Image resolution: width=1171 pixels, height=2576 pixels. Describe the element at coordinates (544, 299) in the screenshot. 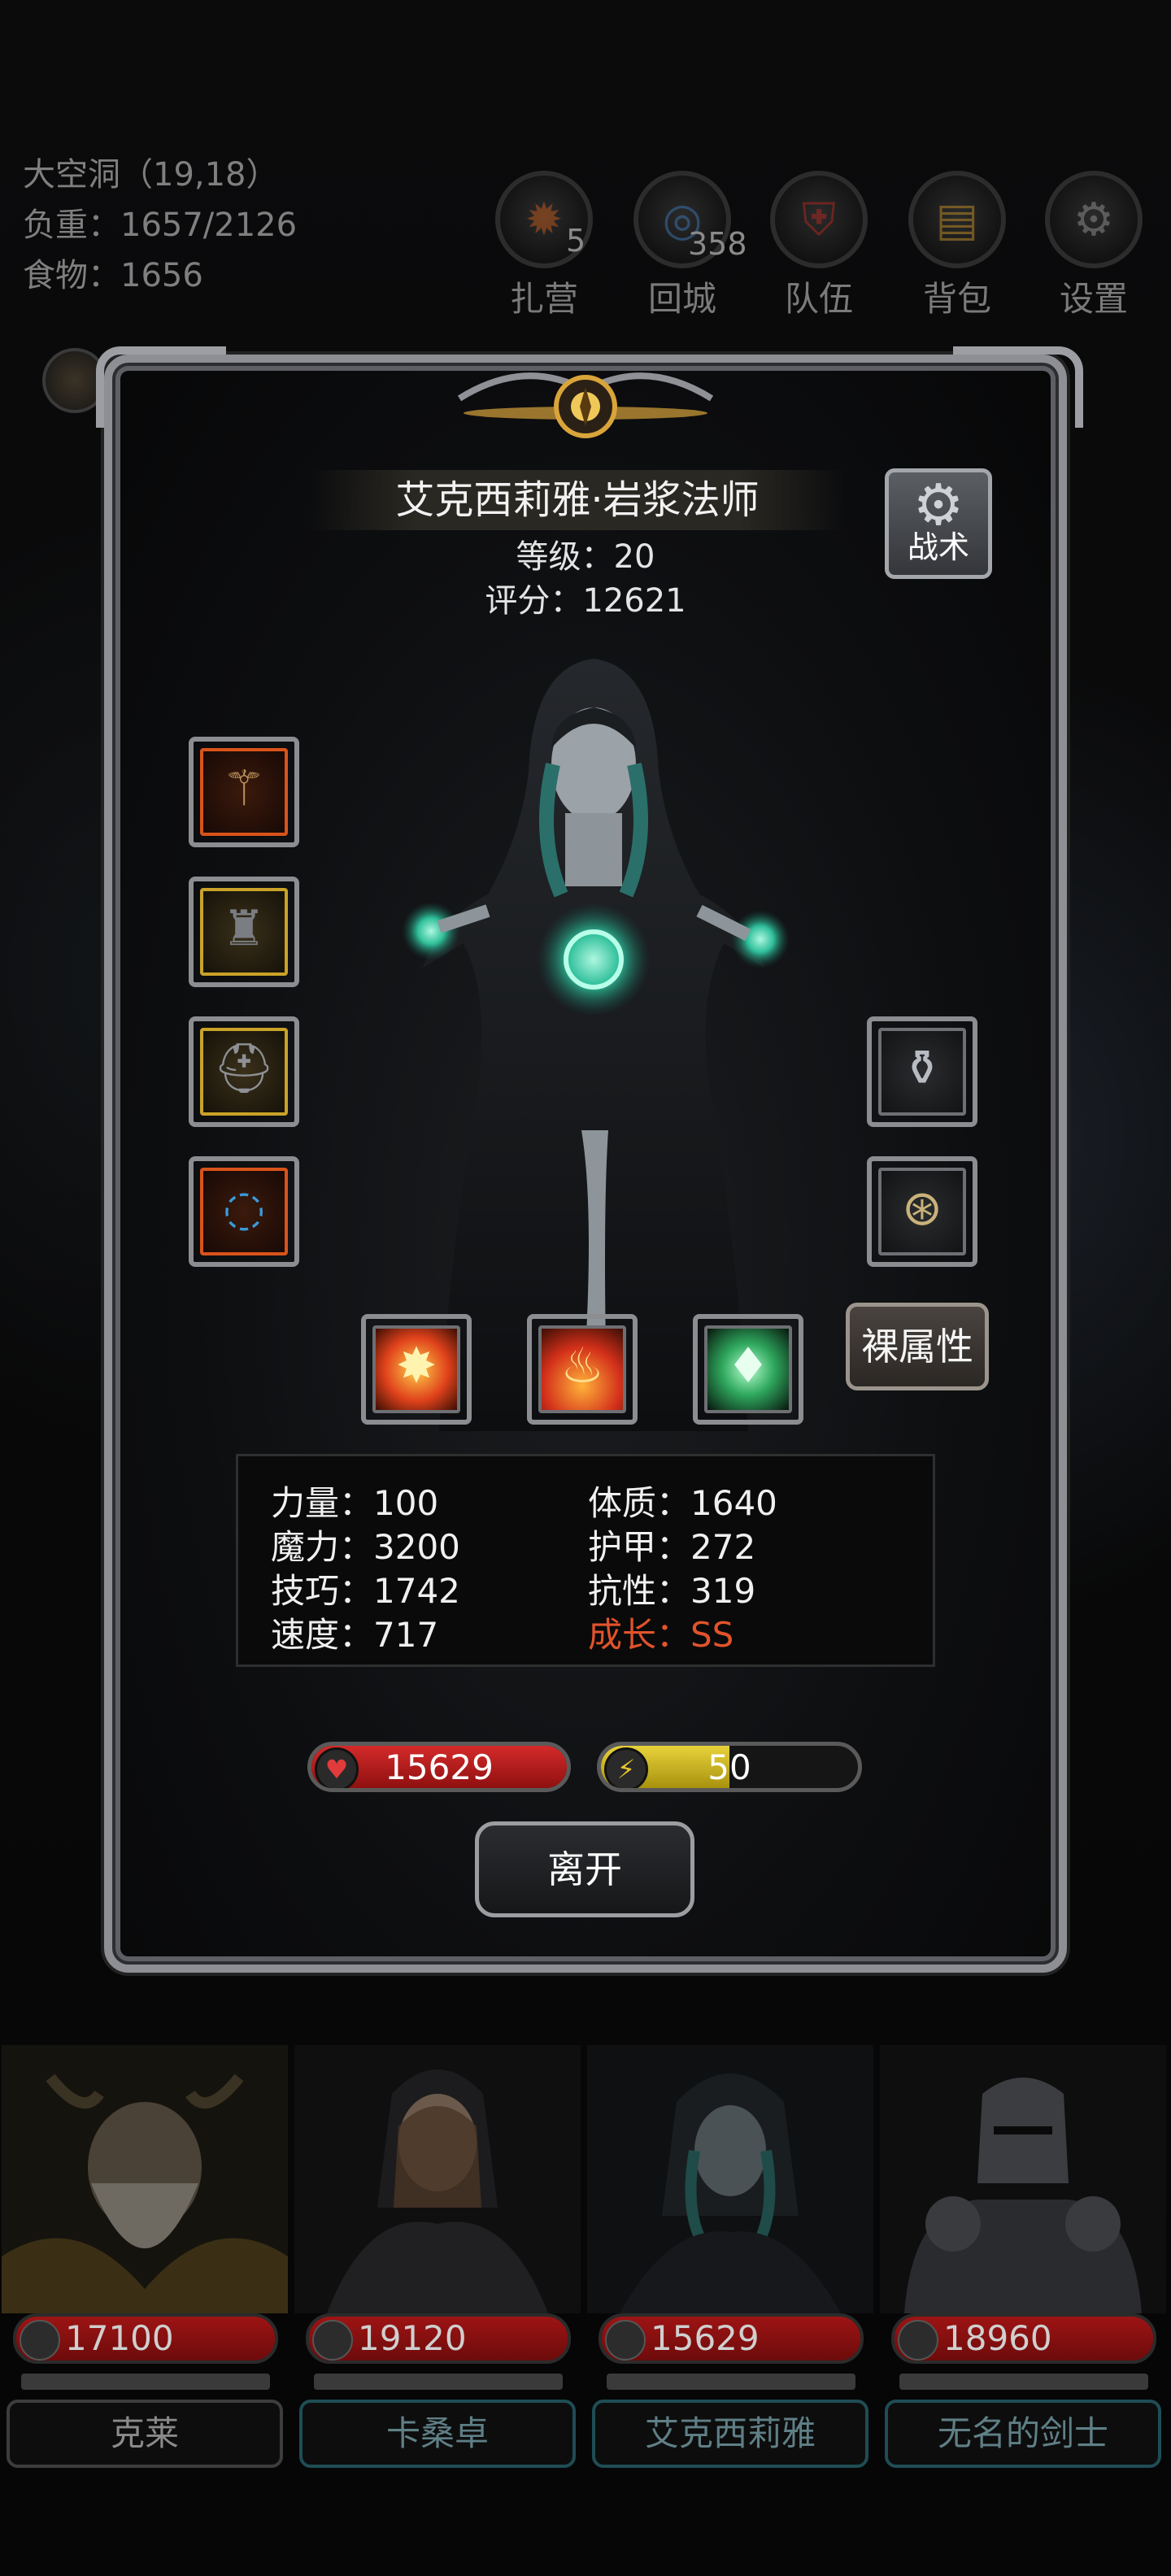

I see `camp-label: 扎营` at that location.